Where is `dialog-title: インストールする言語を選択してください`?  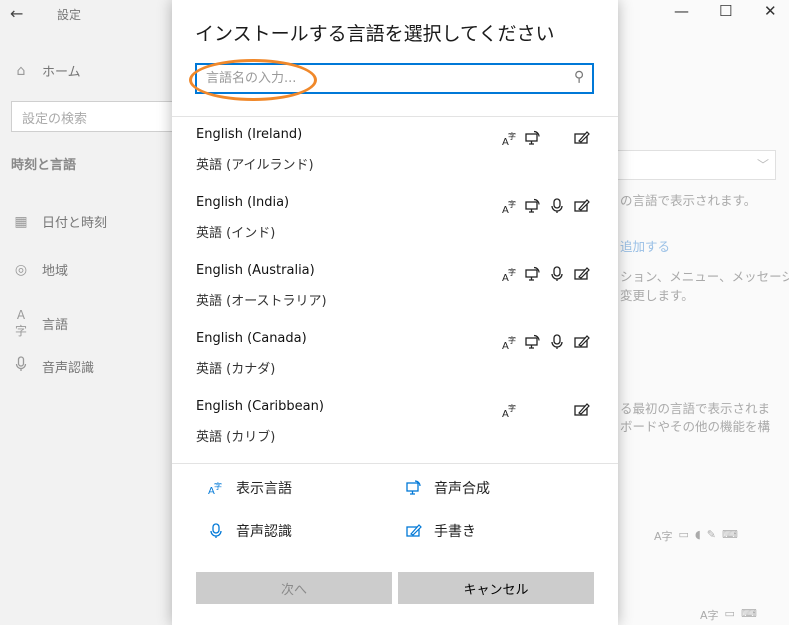 dialog-title: インストールする言語を選択してください is located at coordinates (375, 34).